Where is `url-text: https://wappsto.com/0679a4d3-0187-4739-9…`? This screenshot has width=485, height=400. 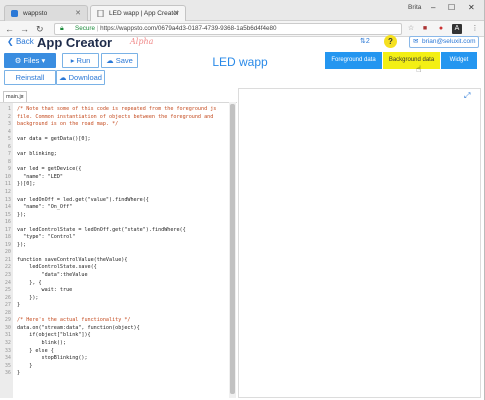
url-text: https://wappsto.com/0679a4d3-0187-4739-9… is located at coordinates (188, 28).